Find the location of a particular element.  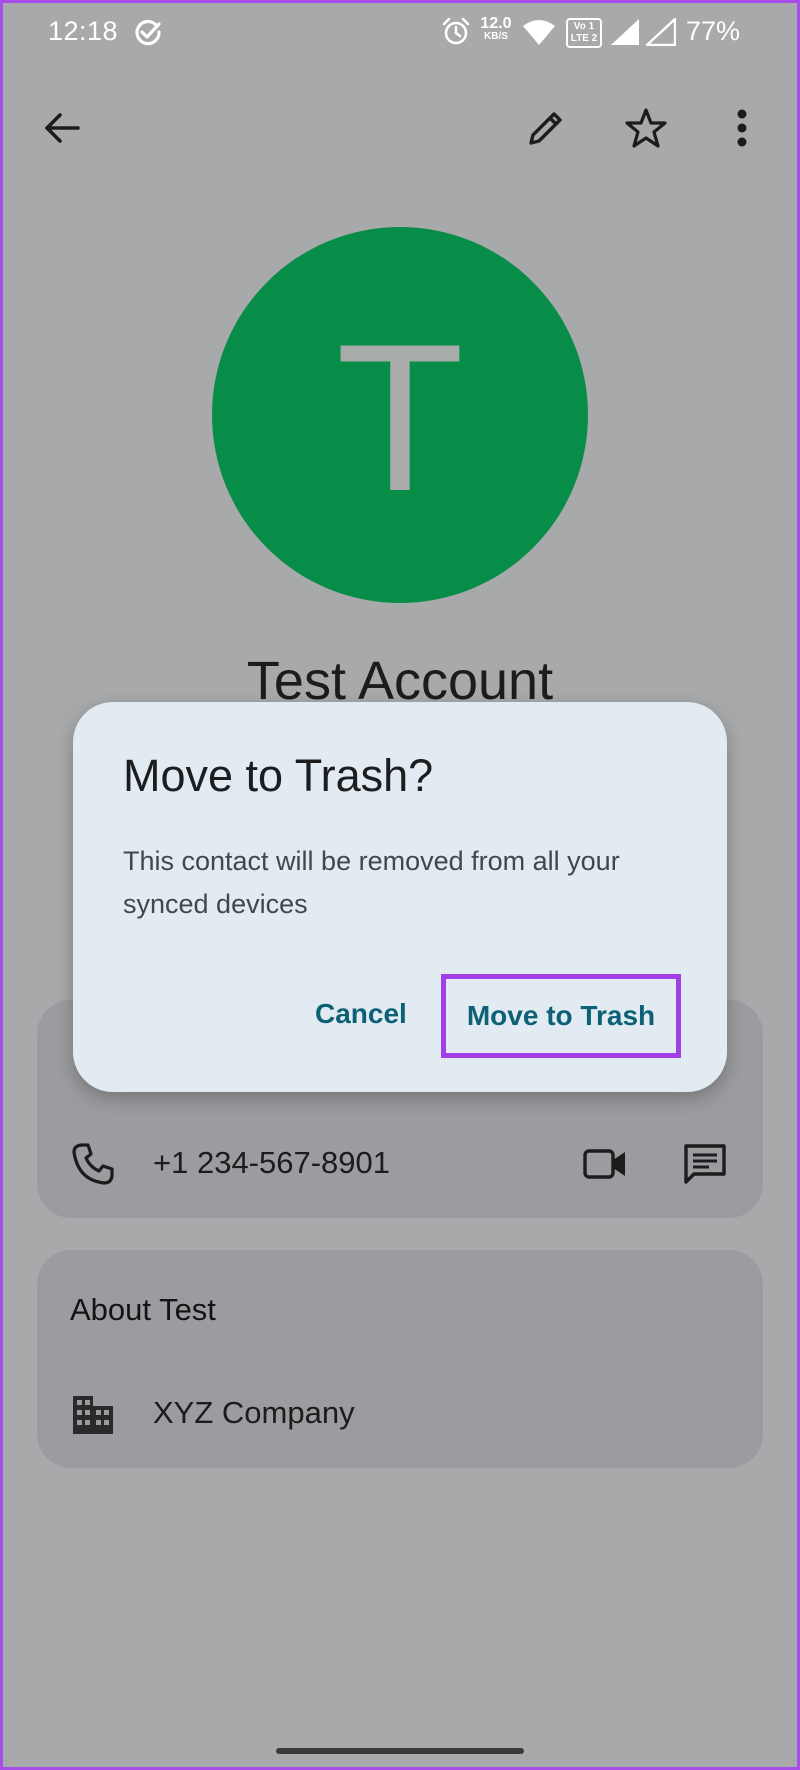

status-bar: 12:18 12.0 KB/S Vo 1 LTE 2 77% is located at coordinates (400, 34).